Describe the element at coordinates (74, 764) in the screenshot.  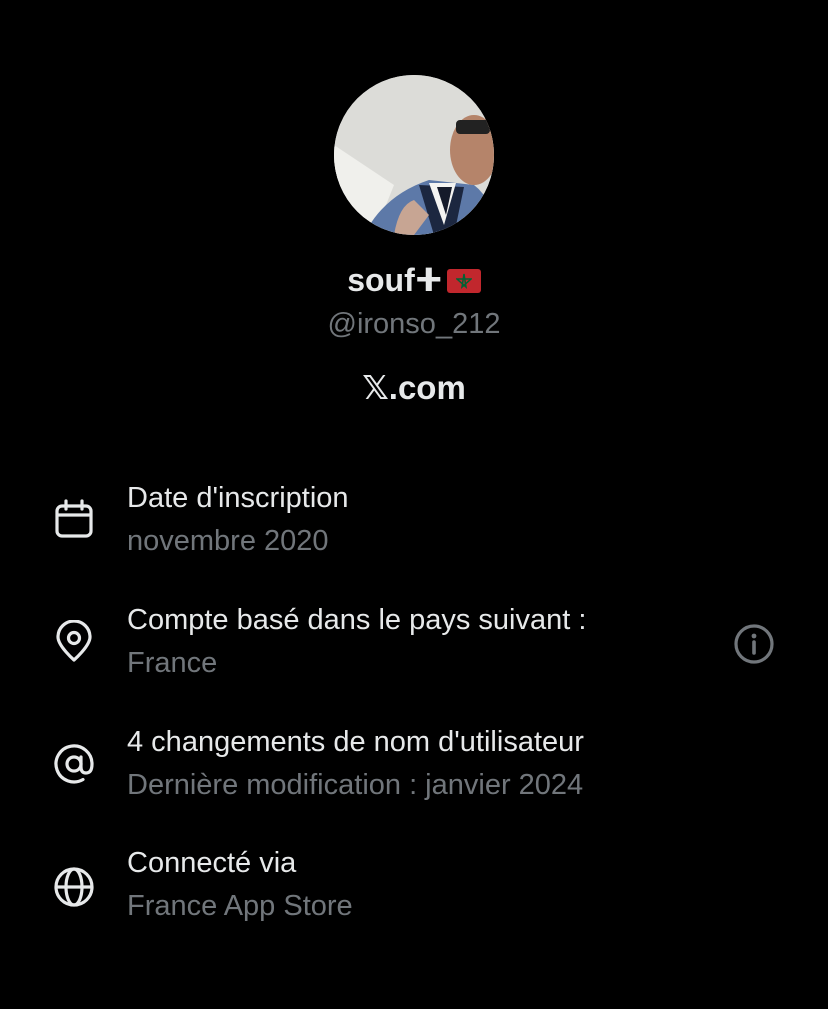
I see `at-sign-icon` at that location.